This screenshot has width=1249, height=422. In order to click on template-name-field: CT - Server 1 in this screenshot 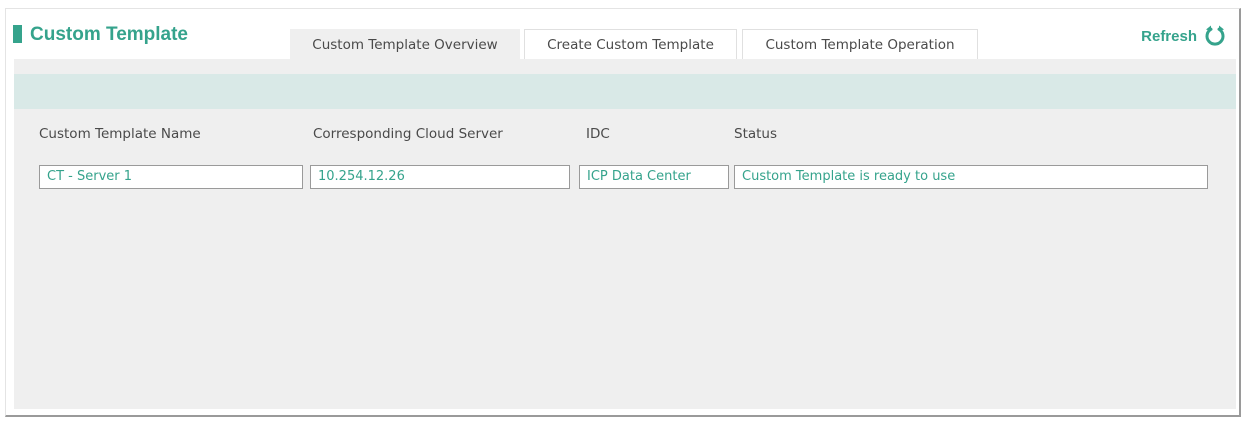, I will do `click(171, 177)`.